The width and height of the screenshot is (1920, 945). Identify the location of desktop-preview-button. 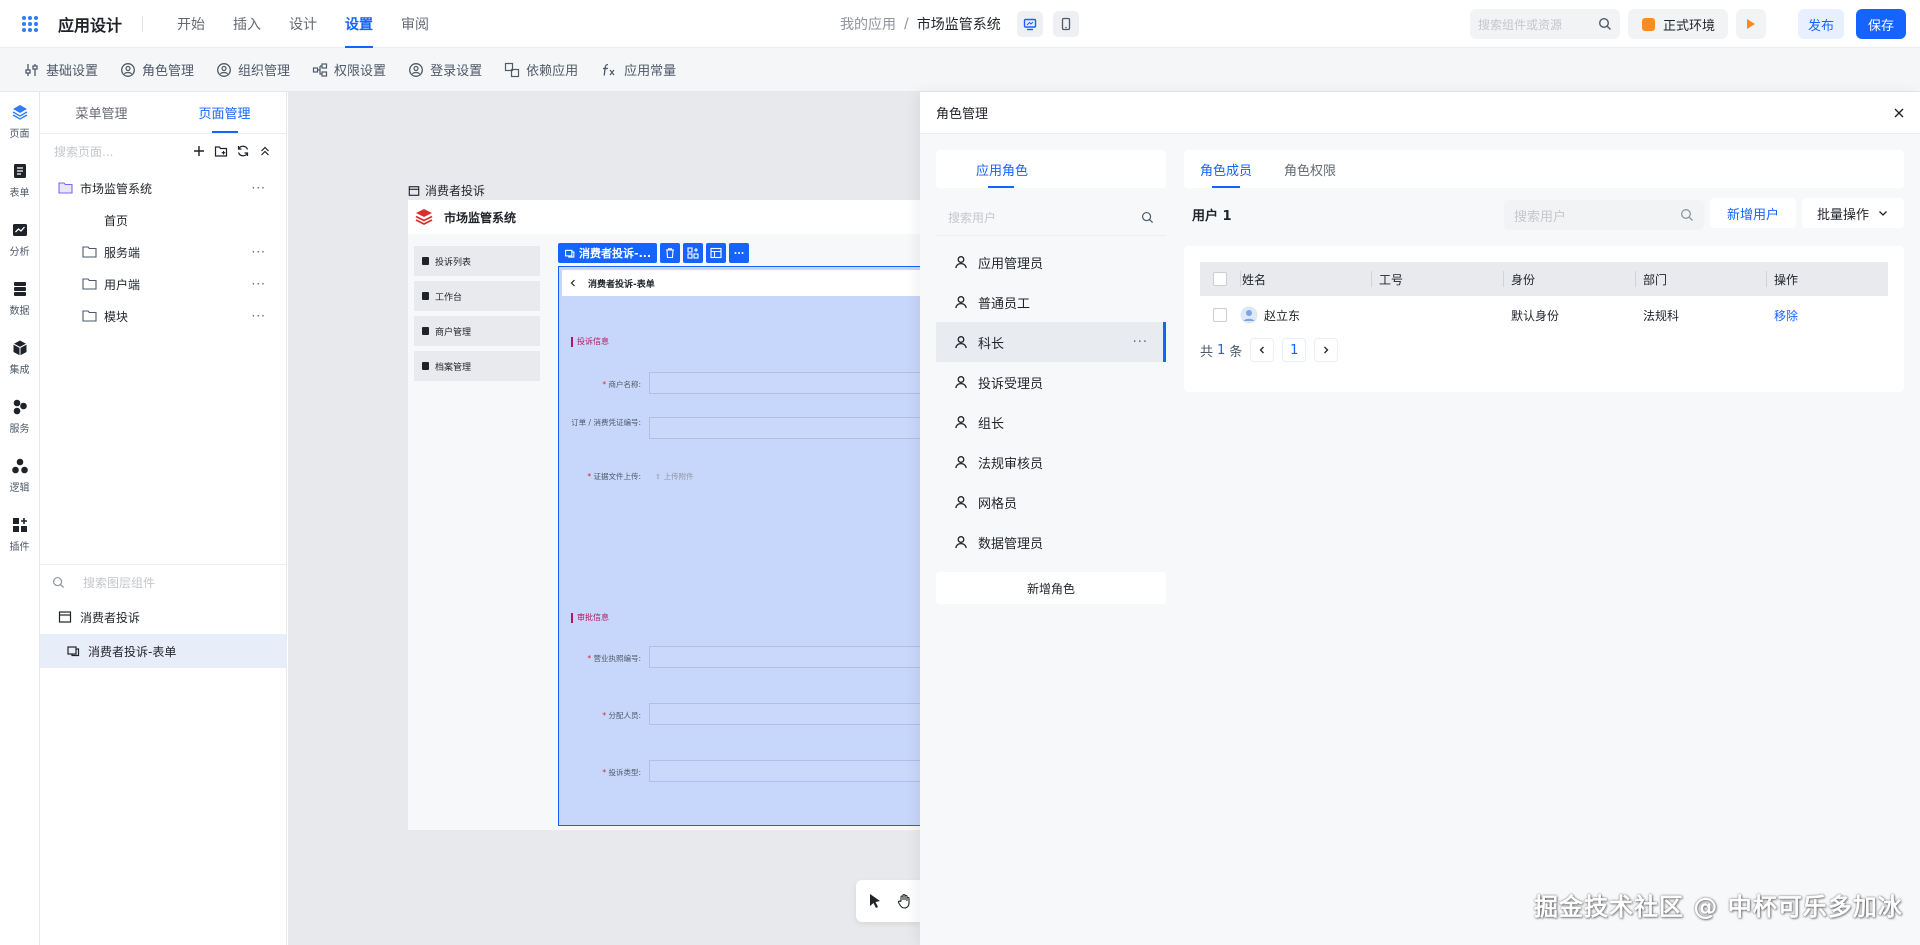
(1029, 24).